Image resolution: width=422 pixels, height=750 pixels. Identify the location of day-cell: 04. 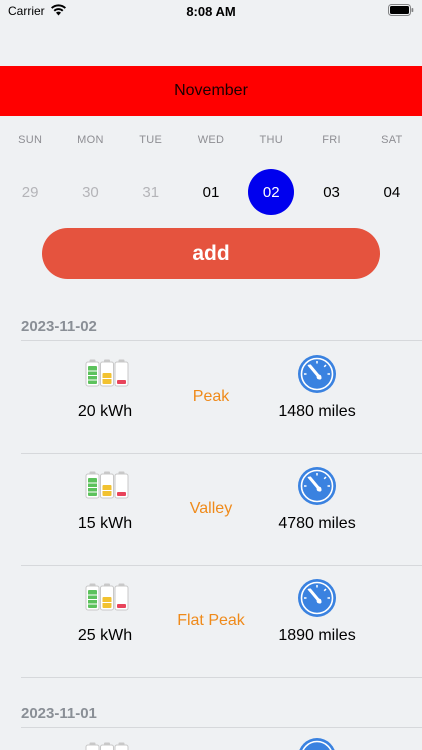
(392, 192).